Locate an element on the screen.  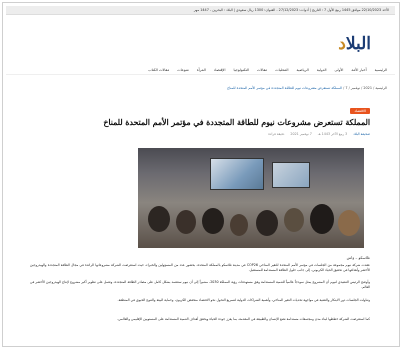
nav-item-first: الأولى is located at coordinates (339, 69).